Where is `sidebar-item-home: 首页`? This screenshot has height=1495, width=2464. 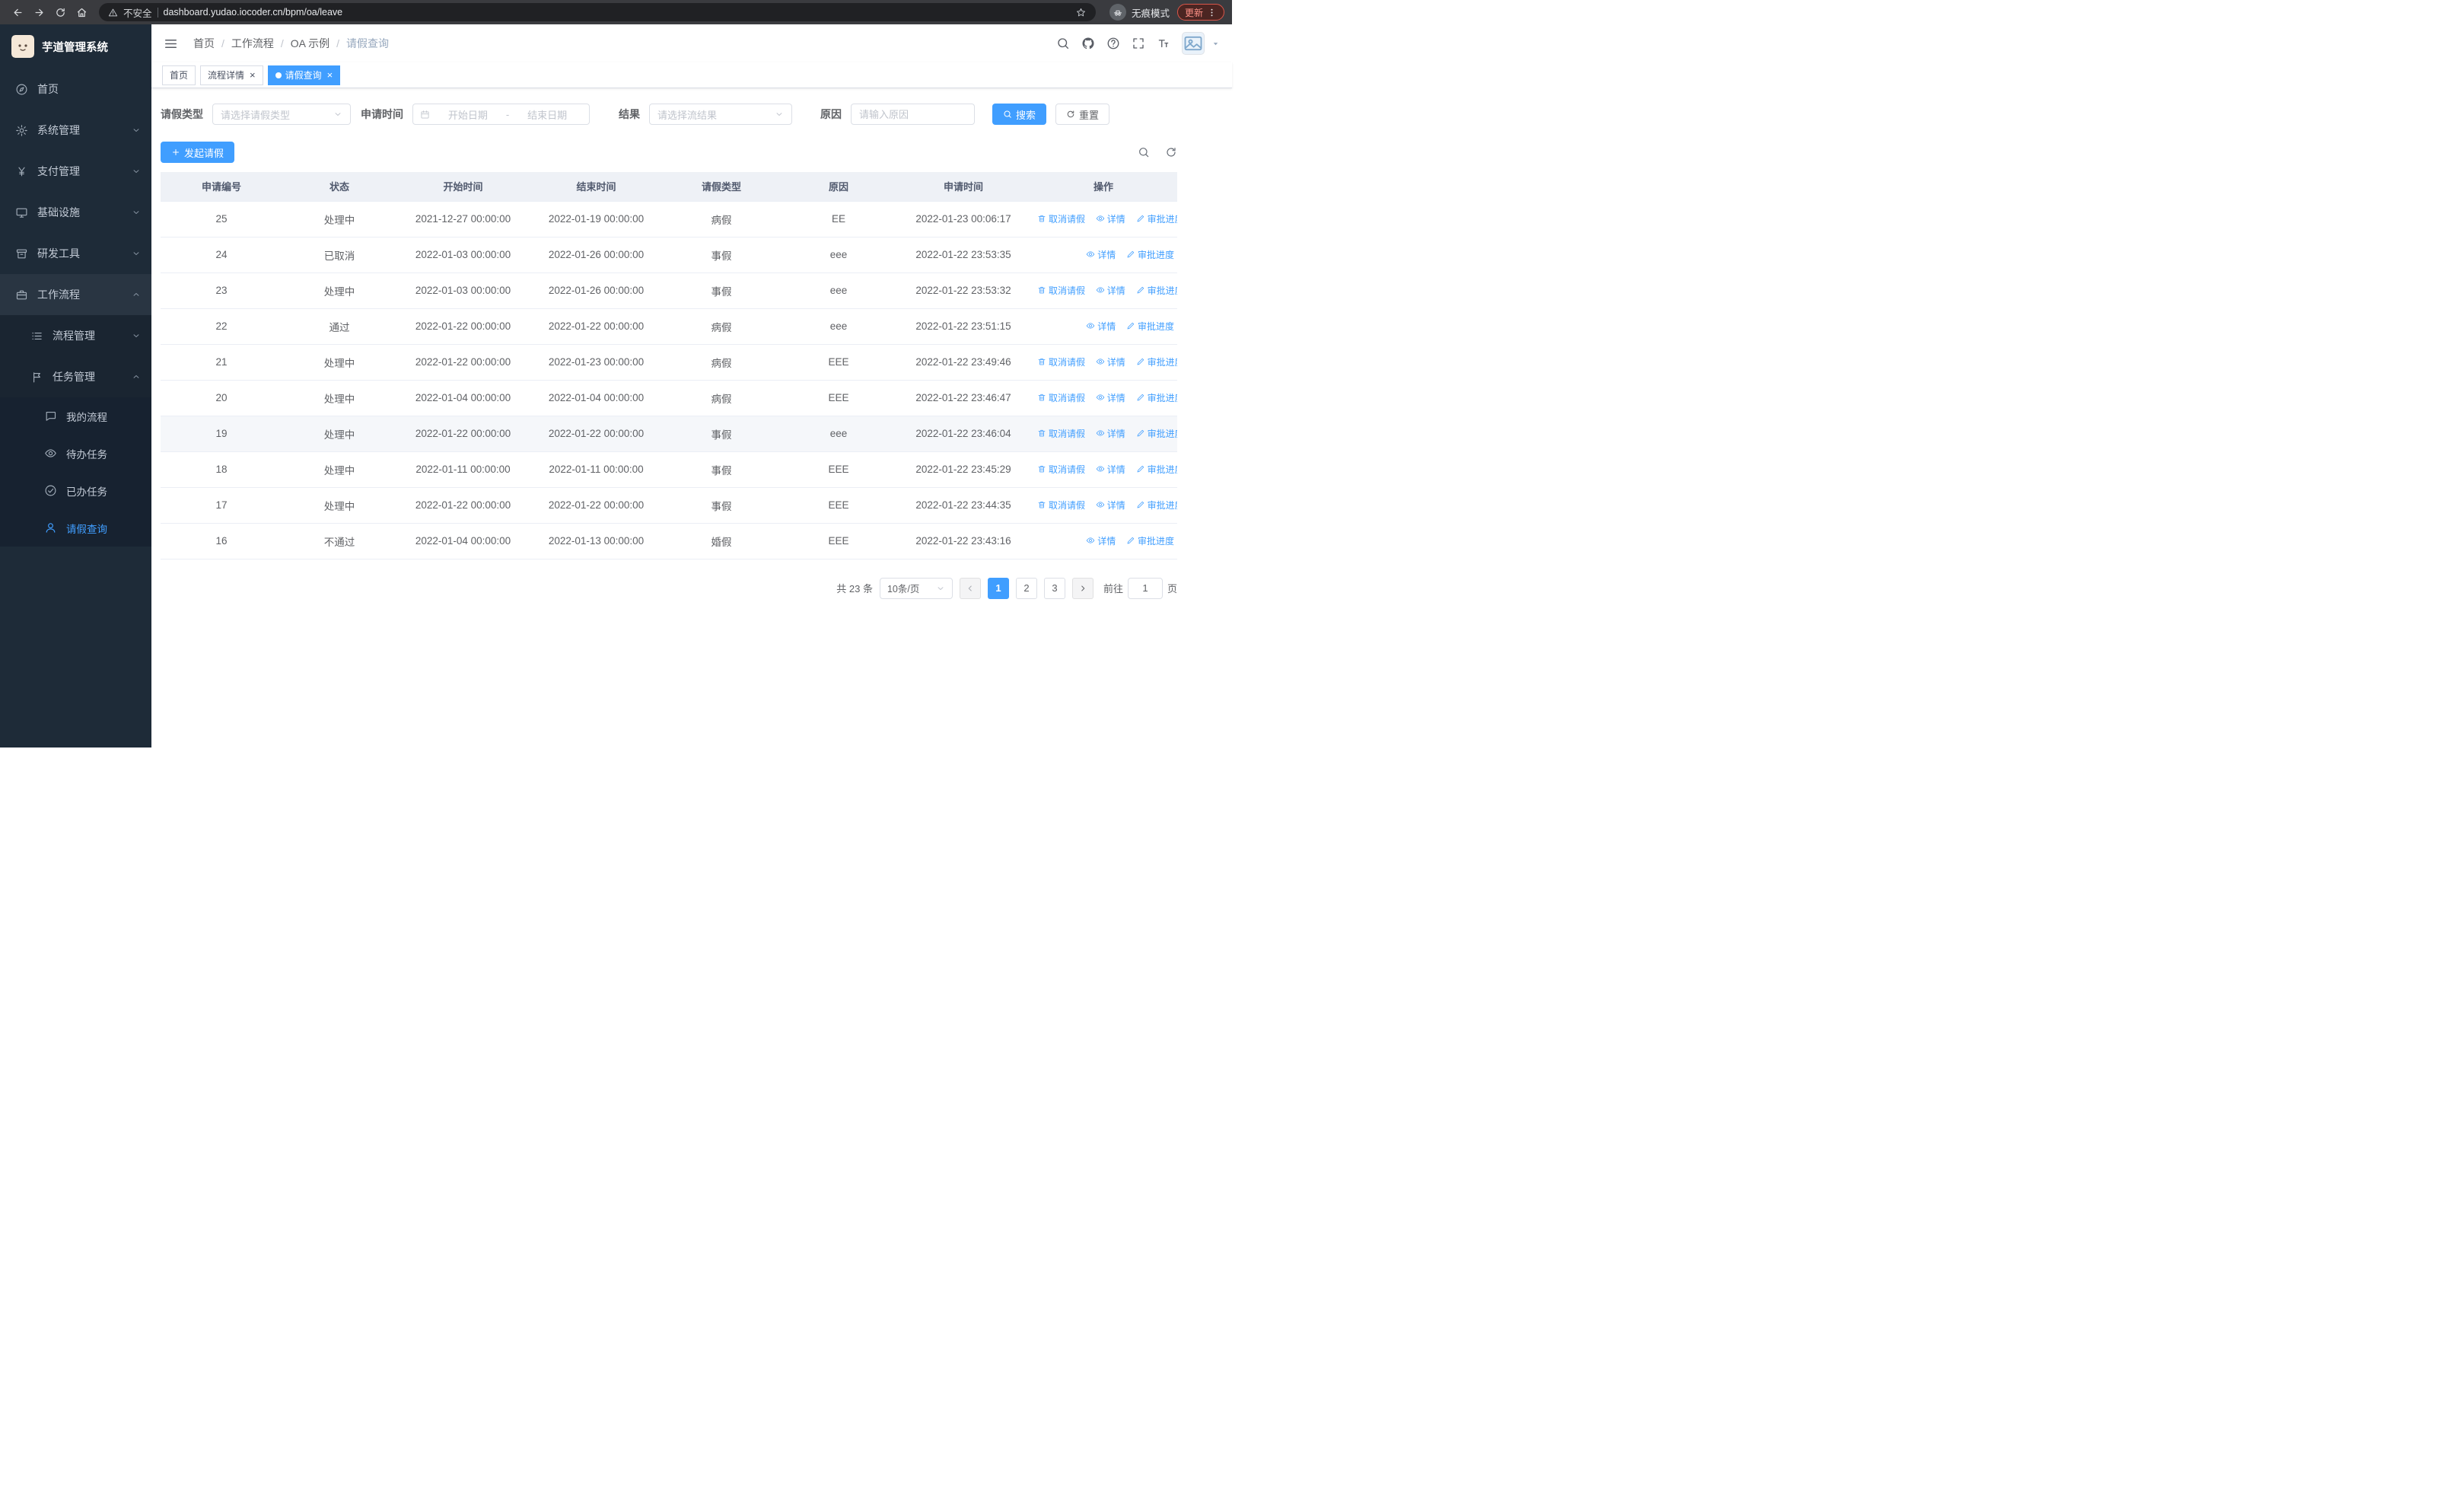 sidebar-item-home: 首页 is located at coordinates (75, 90).